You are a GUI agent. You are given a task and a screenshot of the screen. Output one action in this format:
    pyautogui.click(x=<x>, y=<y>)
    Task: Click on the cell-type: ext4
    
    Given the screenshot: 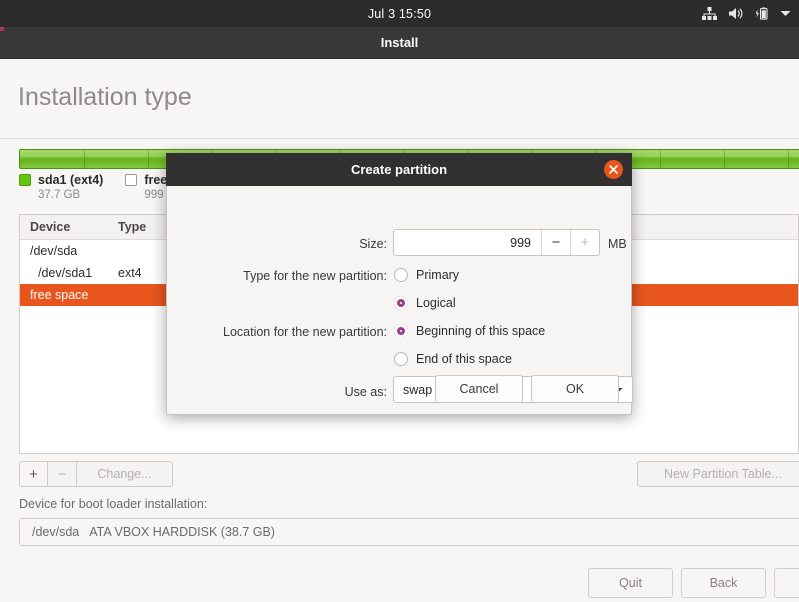 What is the action you would take?
    pyautogui.click(x=130, y=273)
    